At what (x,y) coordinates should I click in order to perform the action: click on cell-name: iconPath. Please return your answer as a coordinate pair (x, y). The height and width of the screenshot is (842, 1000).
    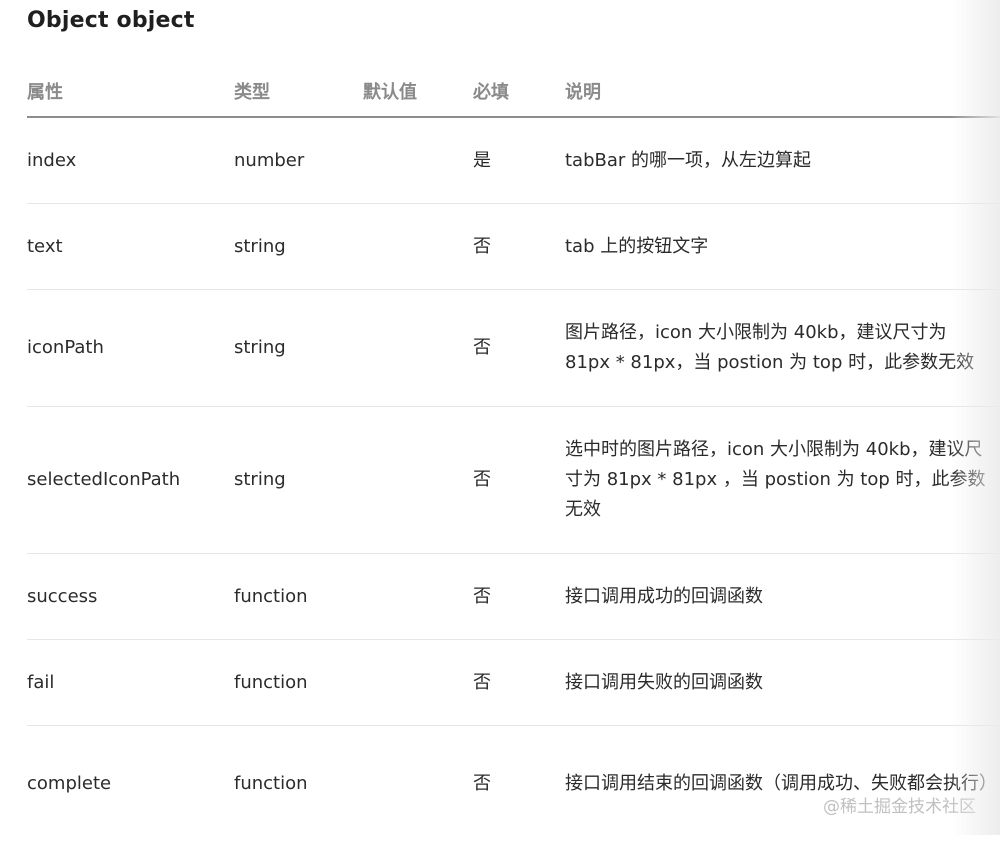
    Looking at the image, I should click on (65, 347).